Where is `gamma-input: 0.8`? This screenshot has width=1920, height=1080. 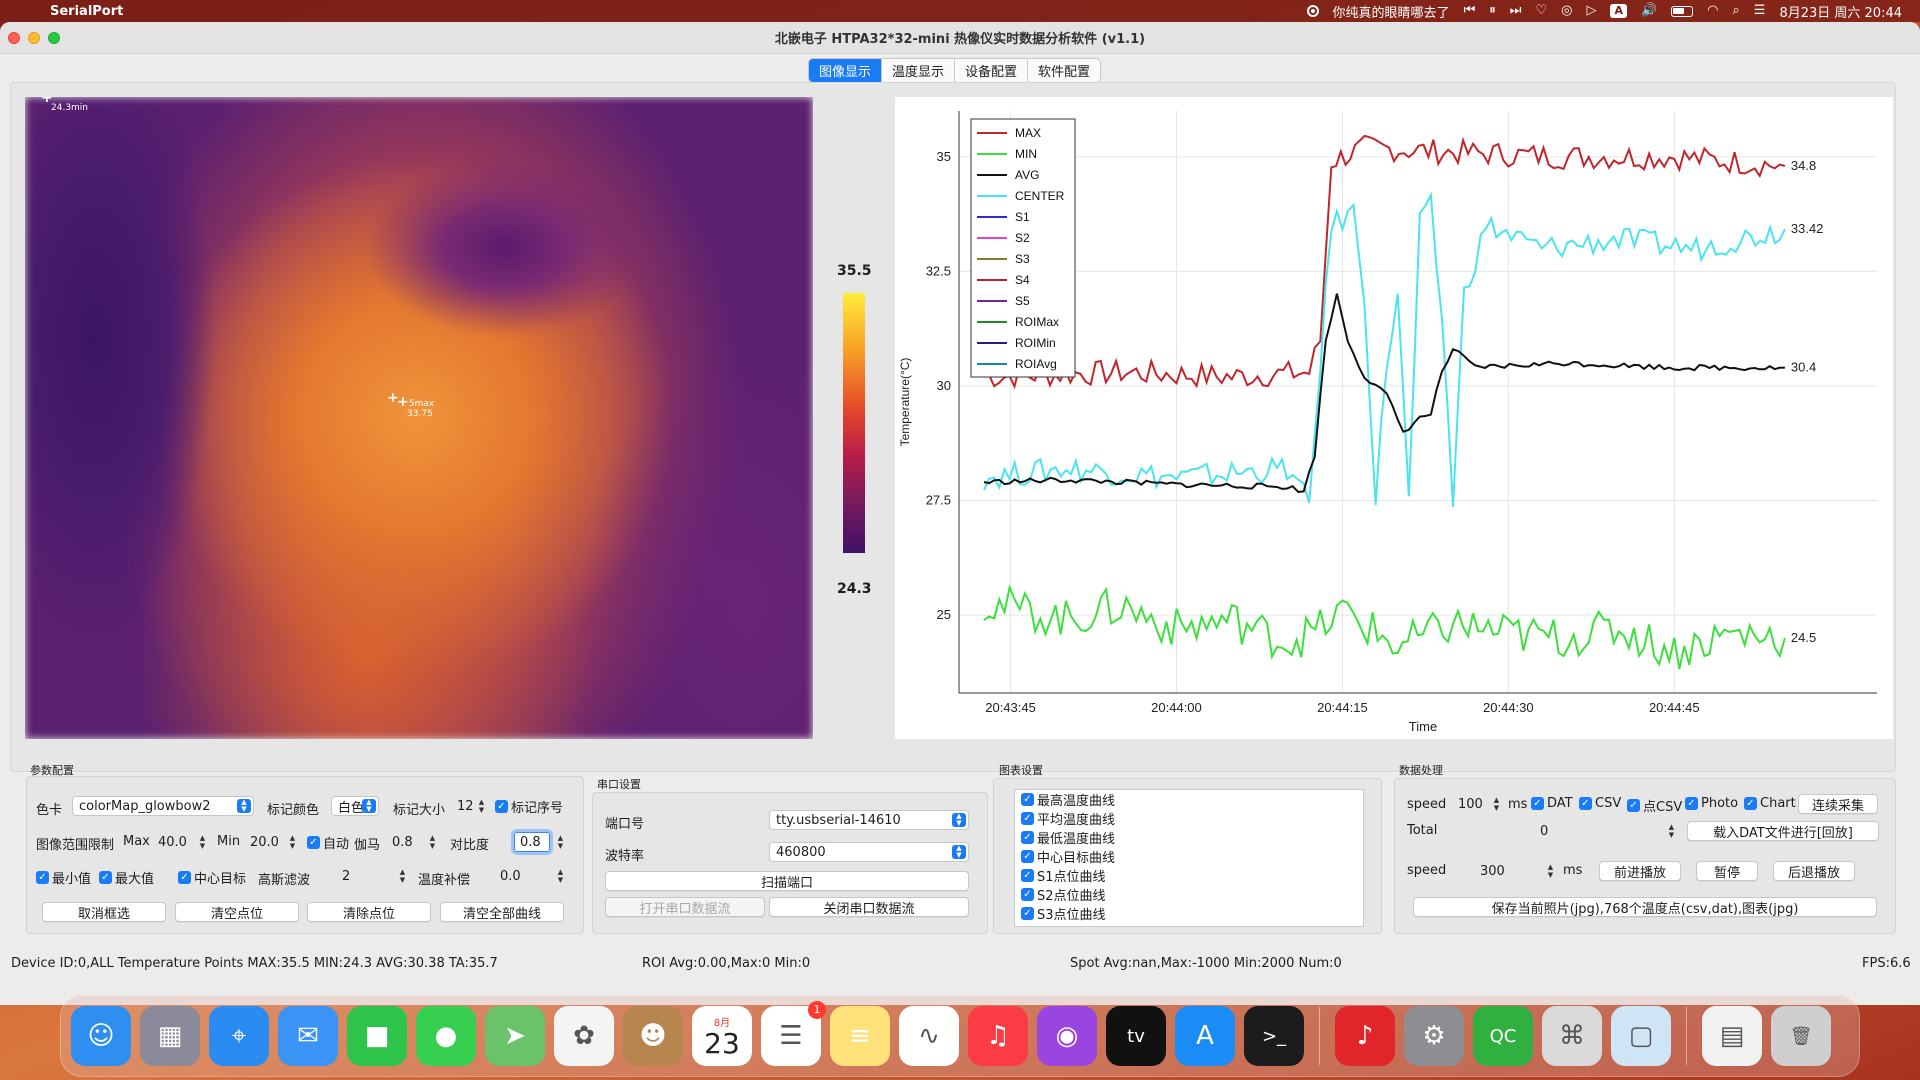
gamma-input: 0.8 is located at coordinates (405, 842).